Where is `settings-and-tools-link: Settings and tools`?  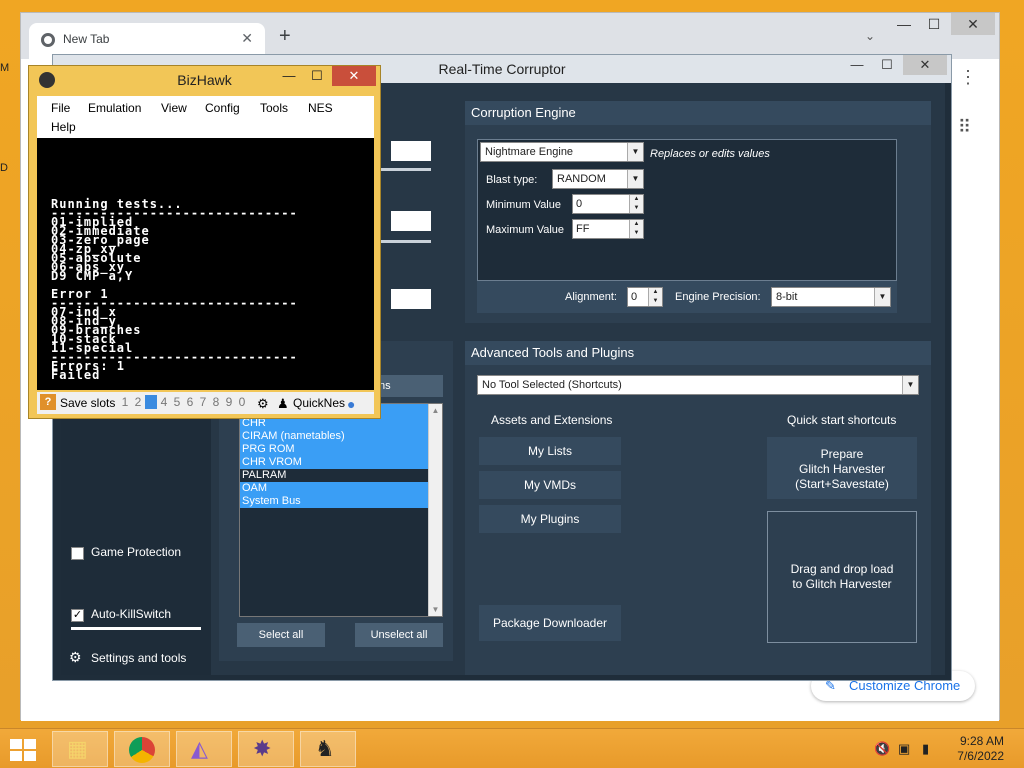
settings-and-tools-link: Settings and tools is located at coordinates (138, 658).